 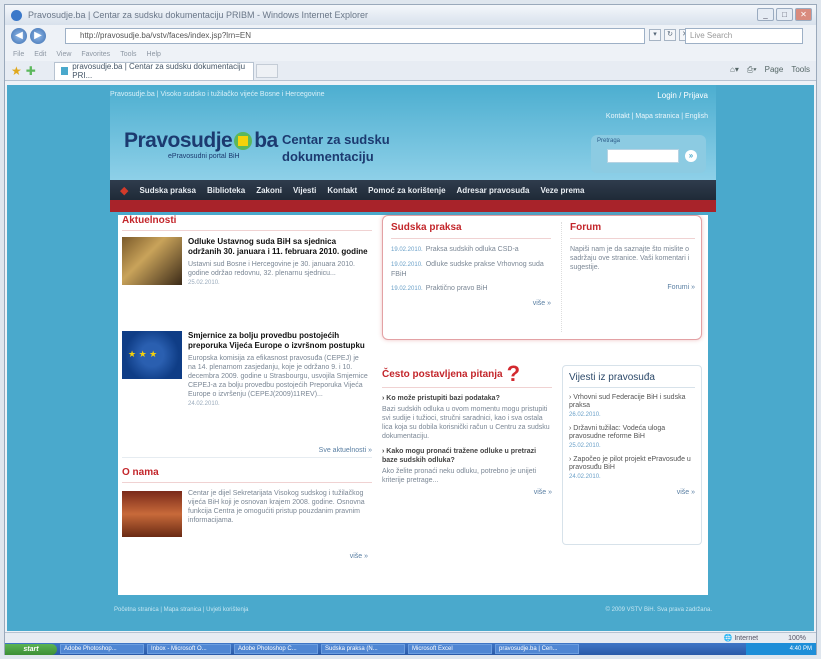 I want to click on nav-adresar: Adresar pravosuđa, so click(x=493, y=190).